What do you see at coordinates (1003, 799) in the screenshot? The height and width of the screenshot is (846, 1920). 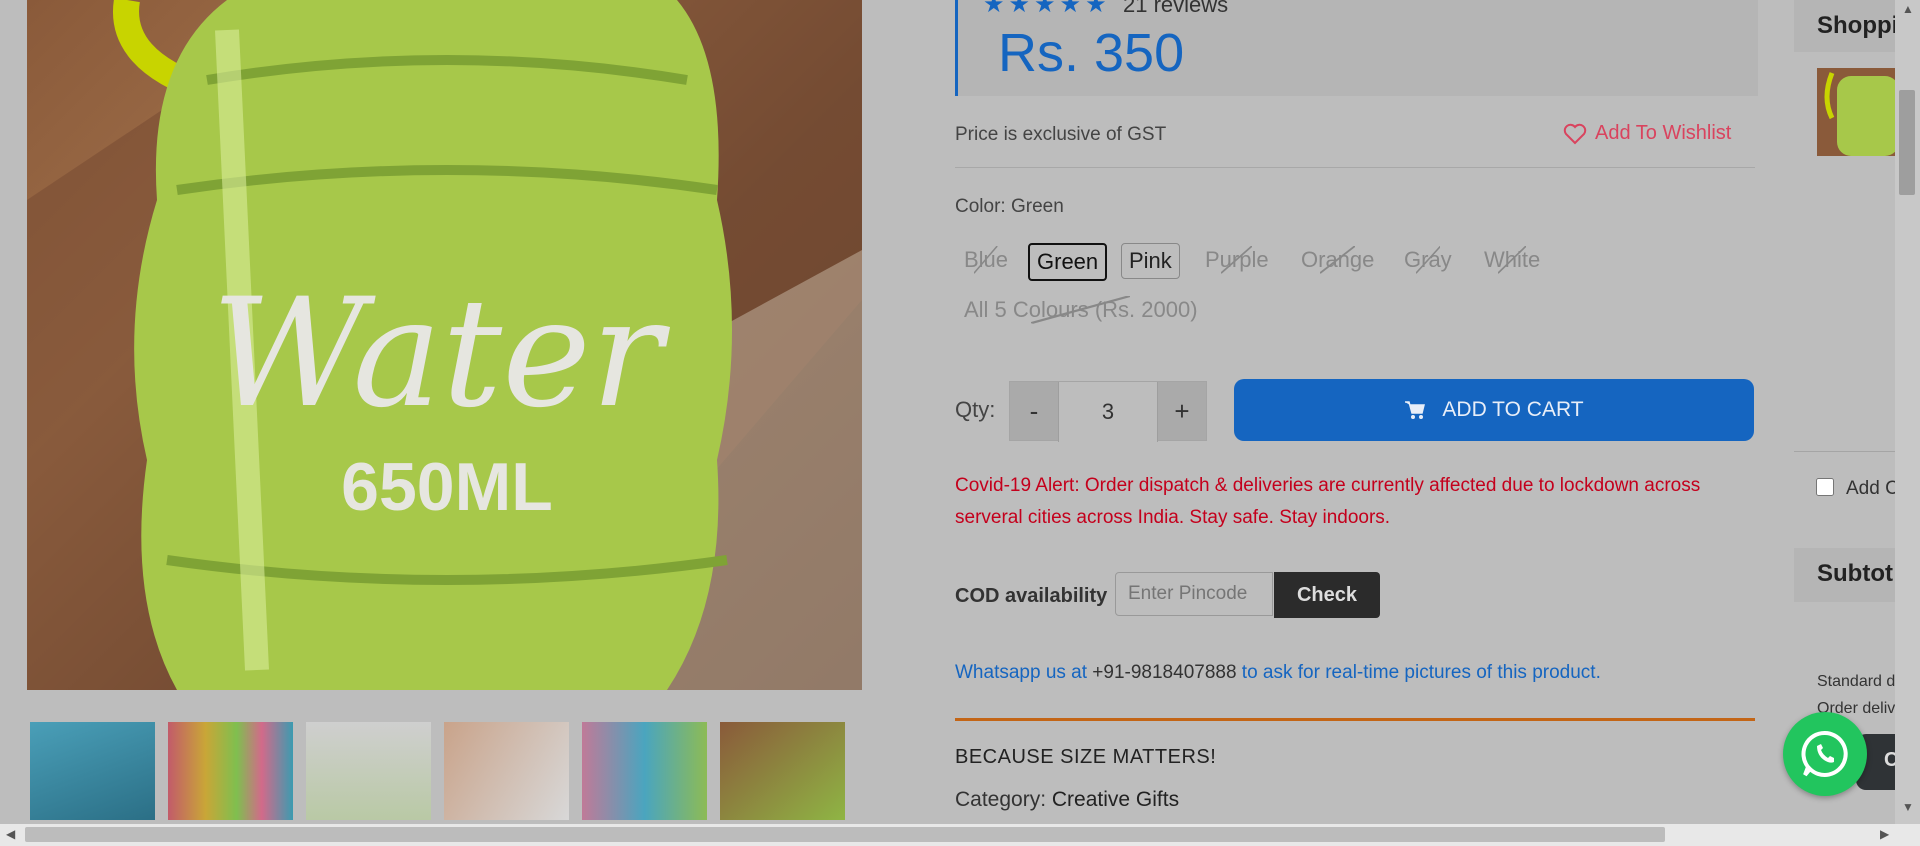 I see `category-label: Category:` at bounding box center [1003, 799].